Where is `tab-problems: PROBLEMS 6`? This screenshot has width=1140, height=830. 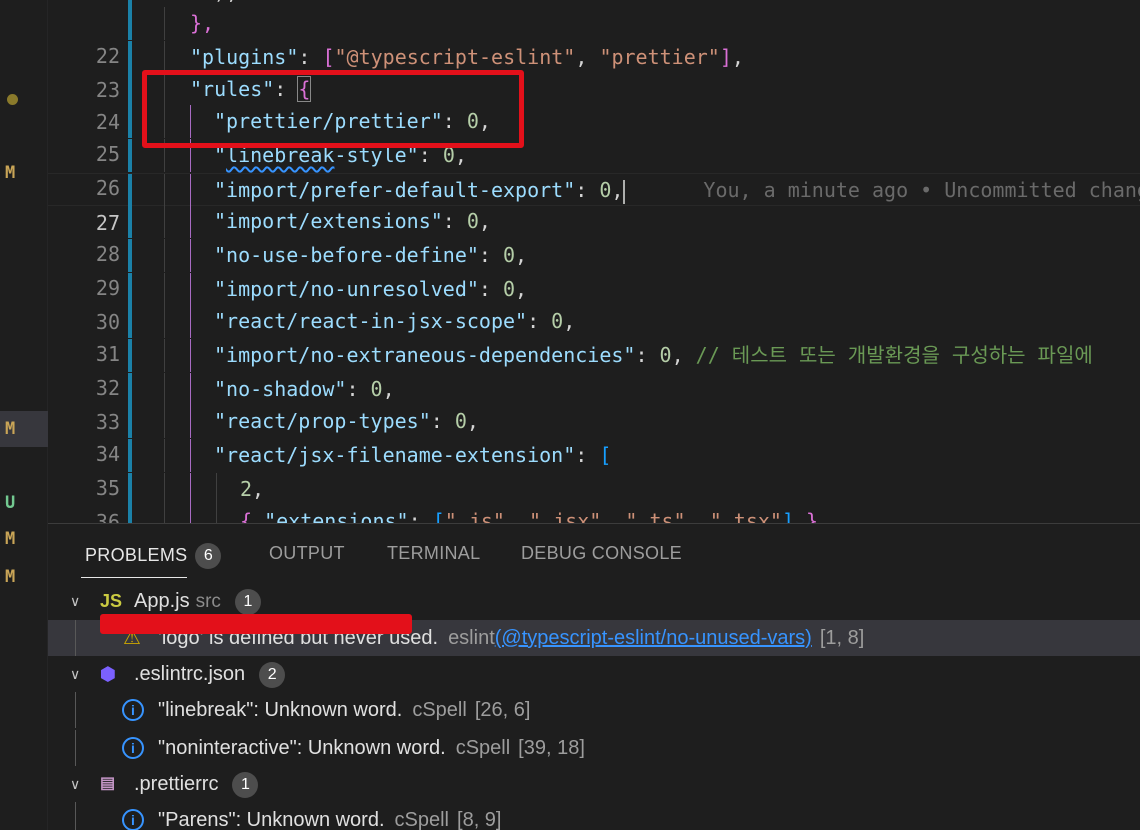
tab-problems: PROBLEMS 6 is located at coordinates (153, 556).